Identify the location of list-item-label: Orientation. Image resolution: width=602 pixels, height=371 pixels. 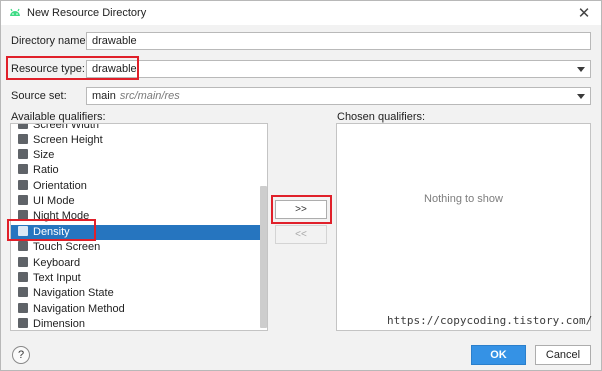
(60, 186).